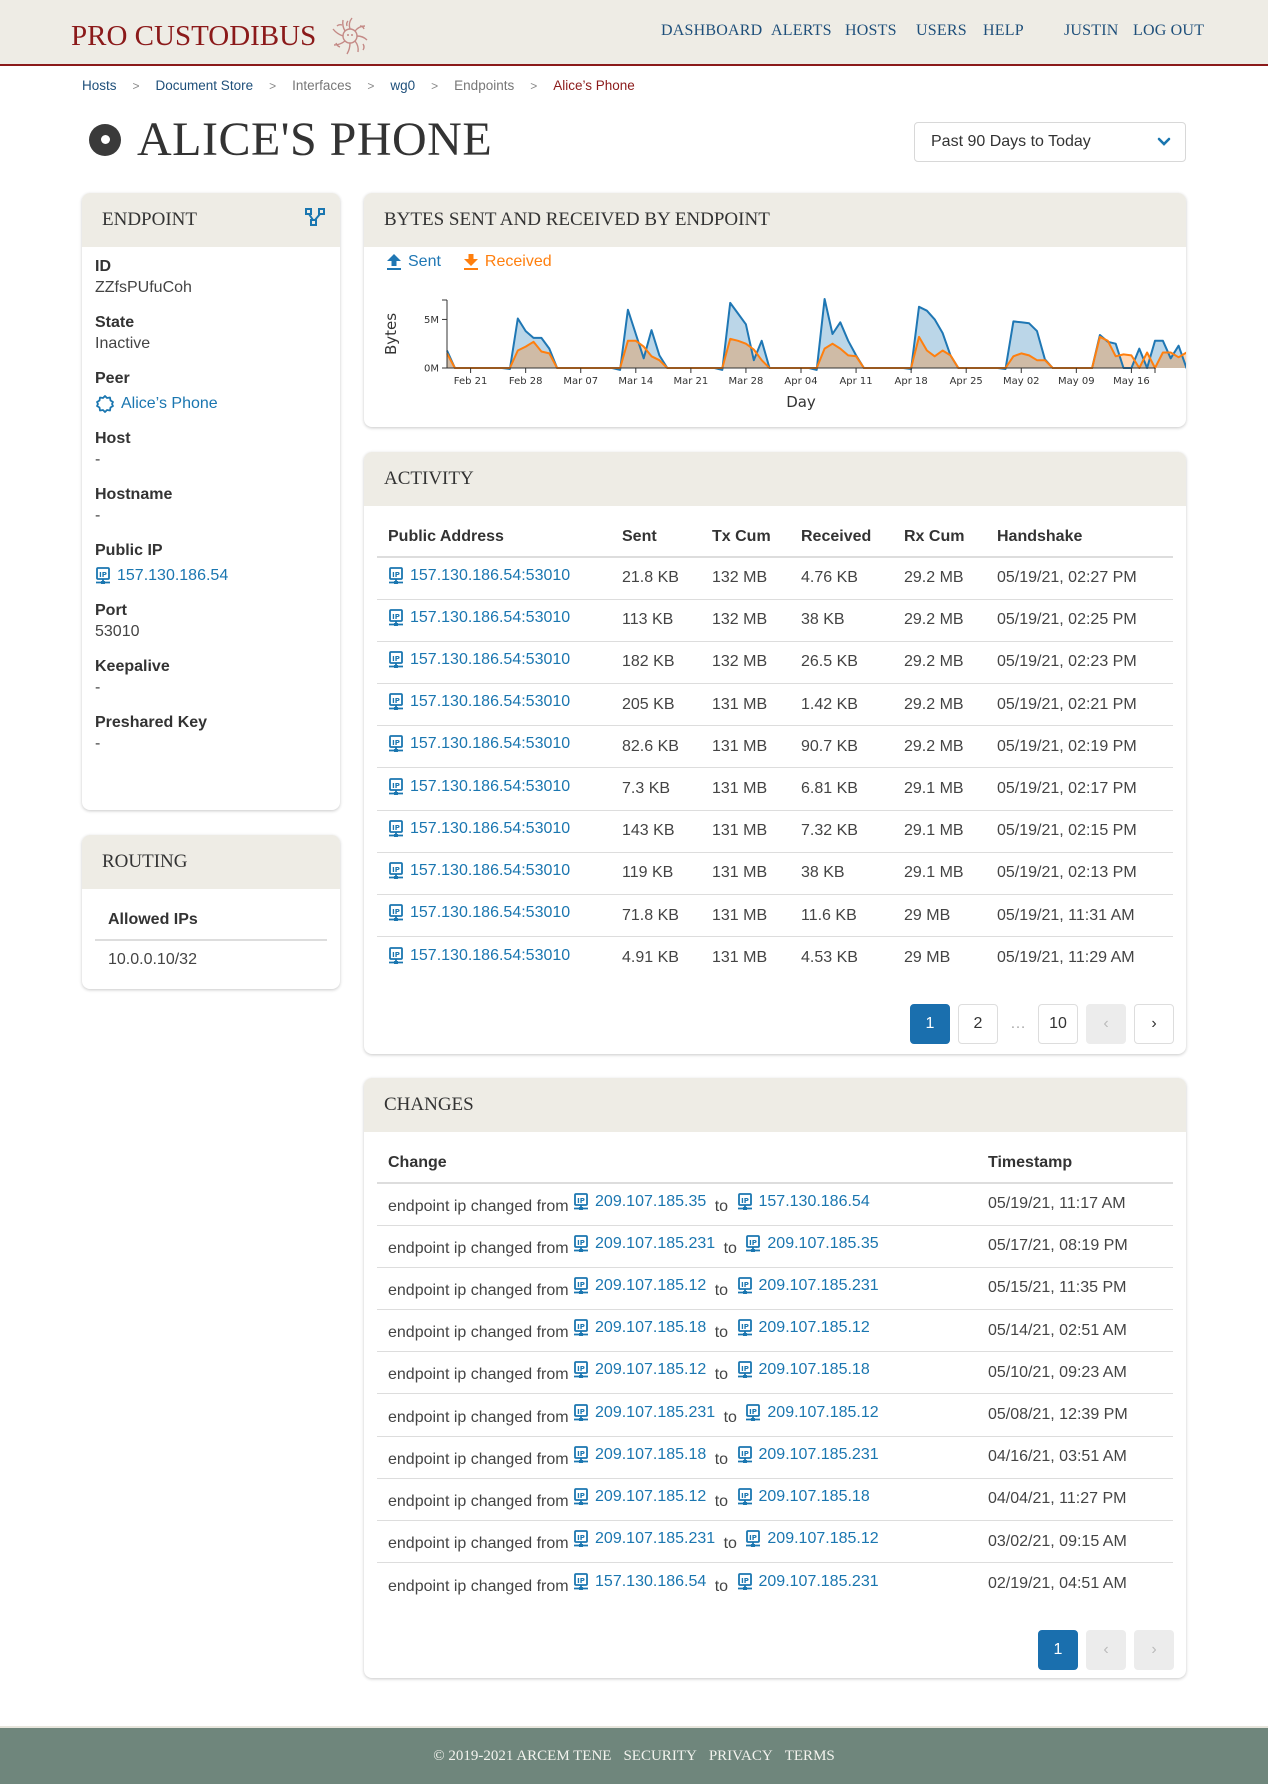 This screenshot has height=1784, width=1268. Describe the element at coordinates (810, 1756) in the screenshot. I see `footer-terms-link: TERMS` at that location.